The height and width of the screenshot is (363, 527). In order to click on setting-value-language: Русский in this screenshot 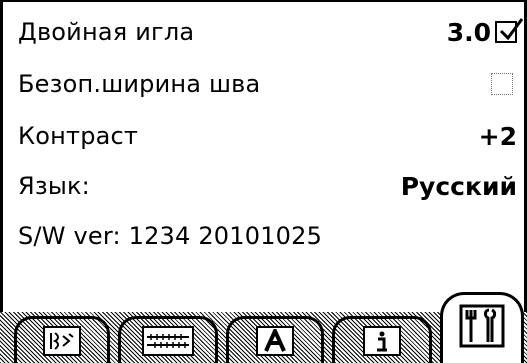, I will do `click(458, 186)`.